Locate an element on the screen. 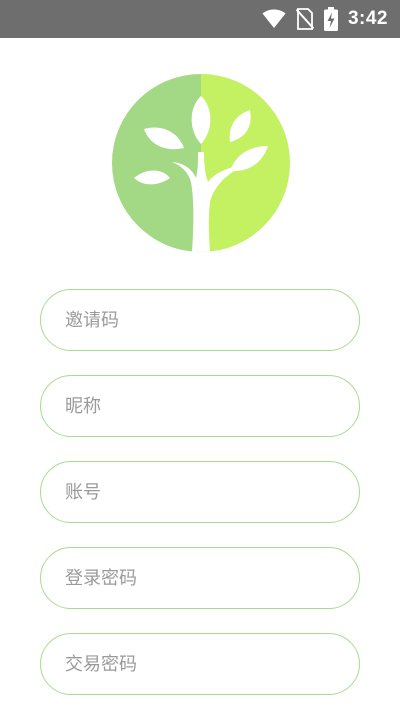  nickname-input is located at coordinates (200, 406).